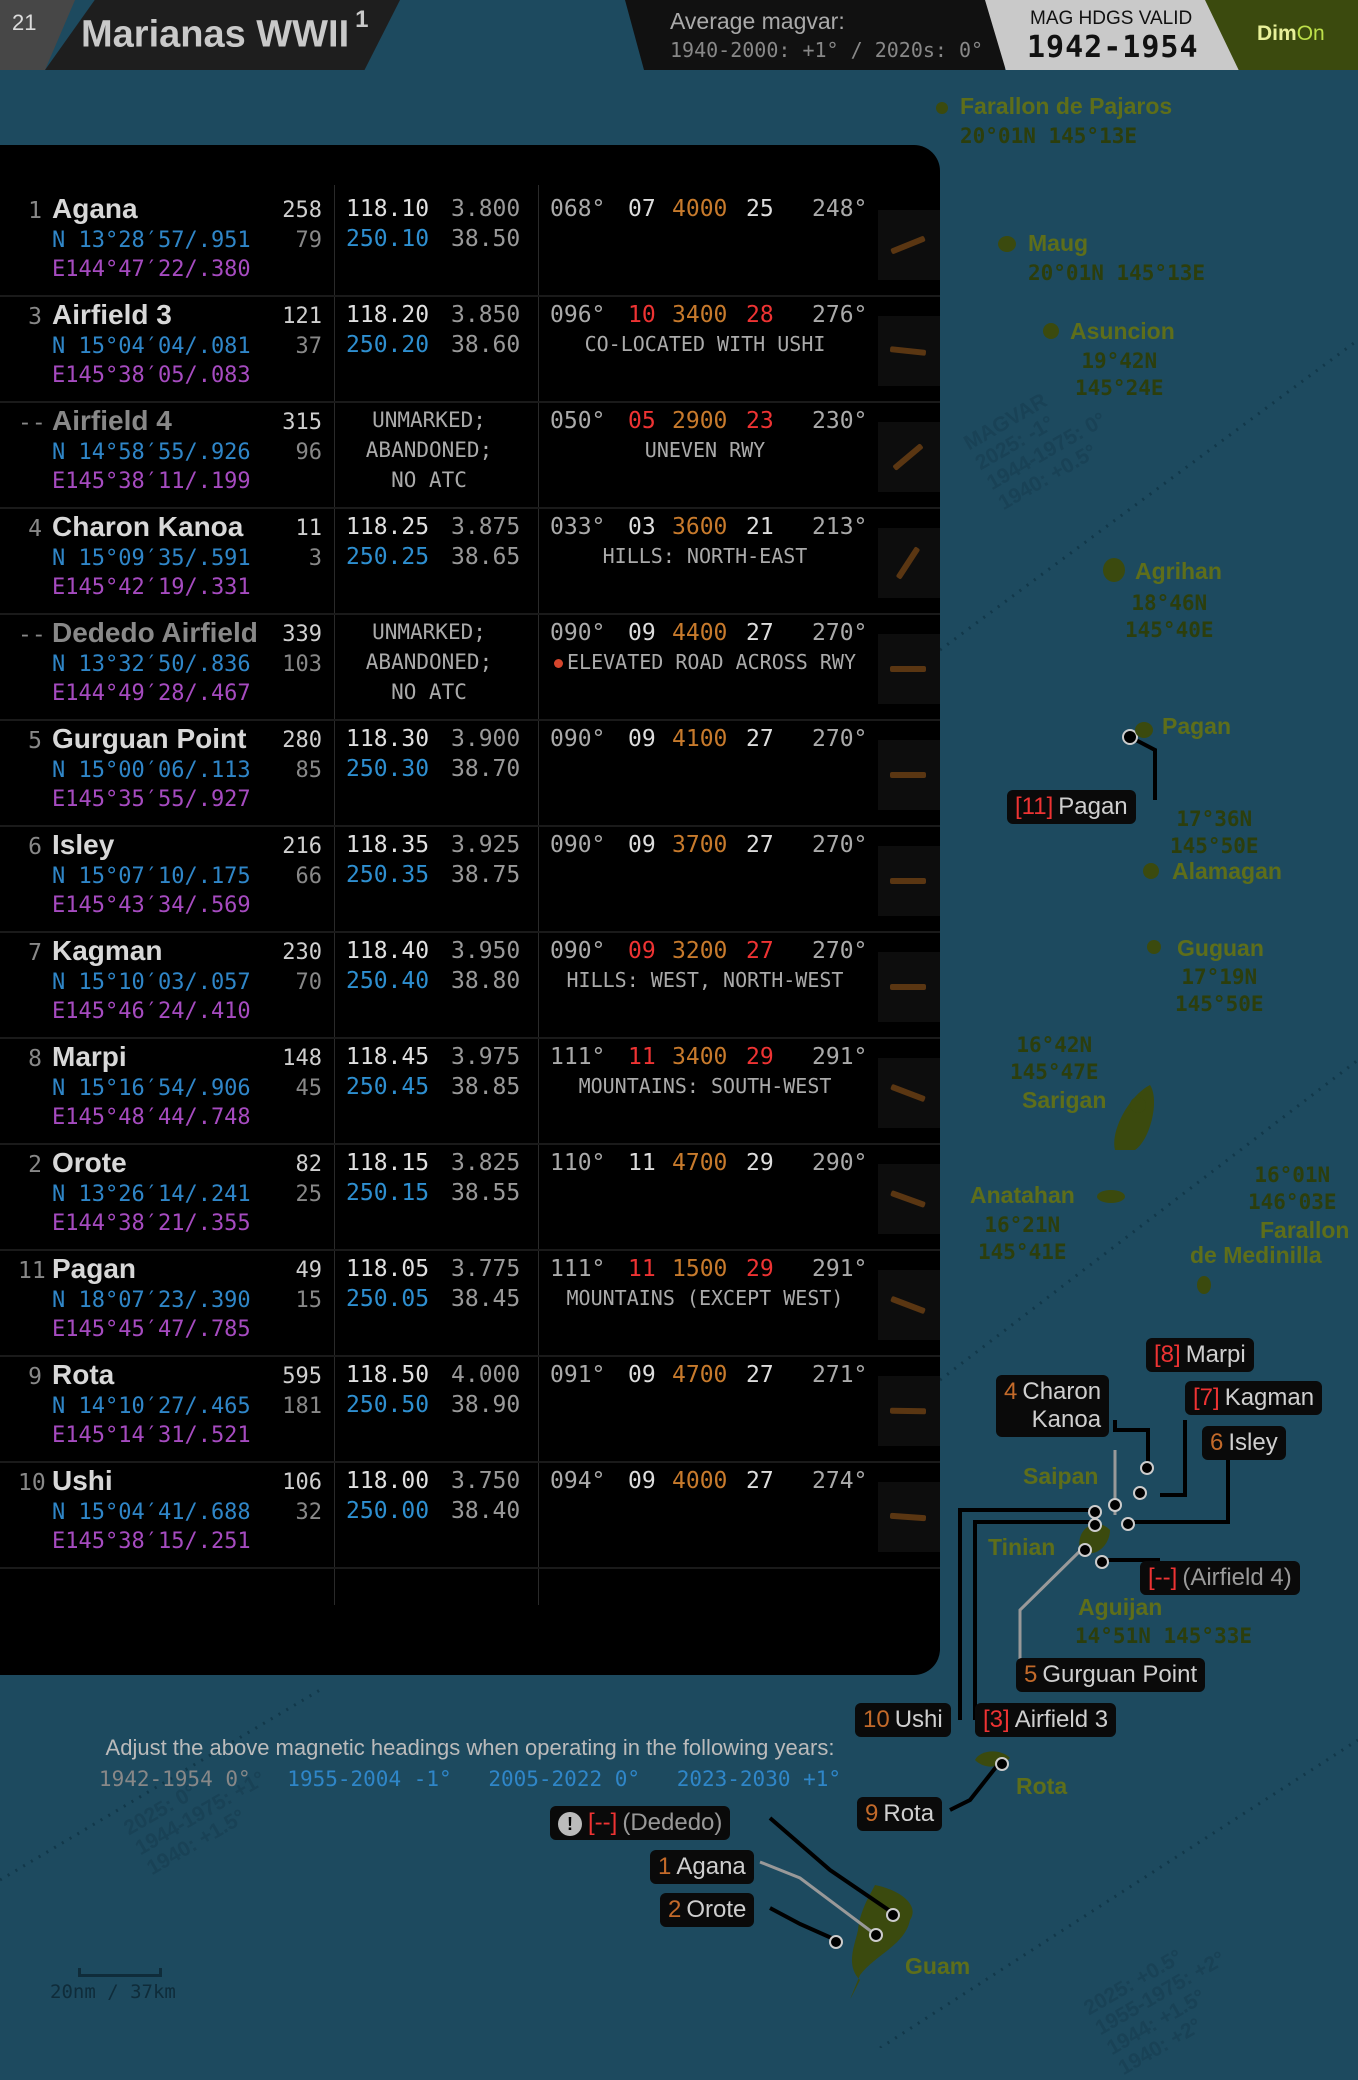 The width and height of the screenshot is (1358, 2080). I want to click on airfield-name: Rota, so click(83, 1374).